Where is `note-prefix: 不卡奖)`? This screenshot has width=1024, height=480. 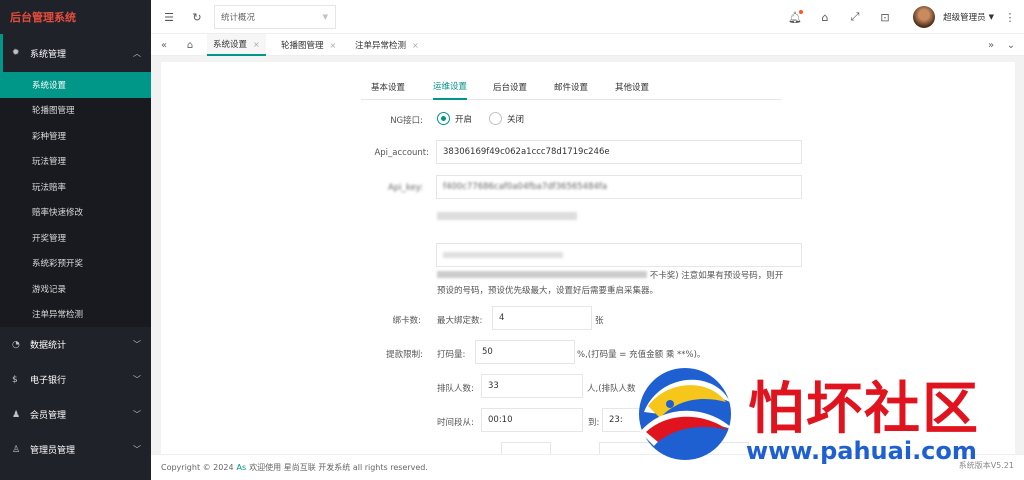
note-prefix: 不卡奖) is located at coordinates (664, 276).